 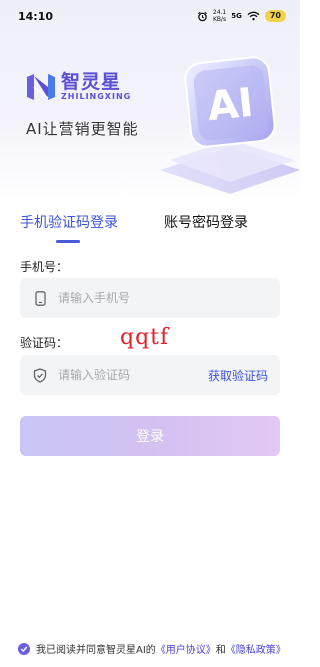 What do you see at coordinates (236, 16) in the screenshot?
I see `network-type: 5G` at bounding box center [236, 16].